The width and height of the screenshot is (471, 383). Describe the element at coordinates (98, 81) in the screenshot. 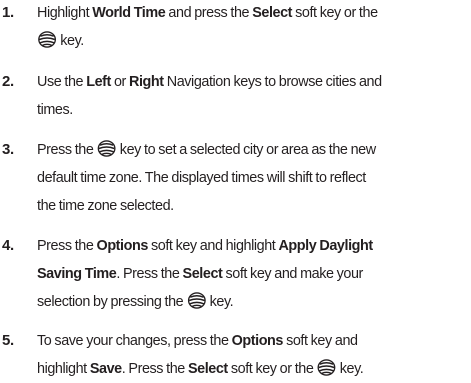

I see `emphasized-term: Left` at that location.